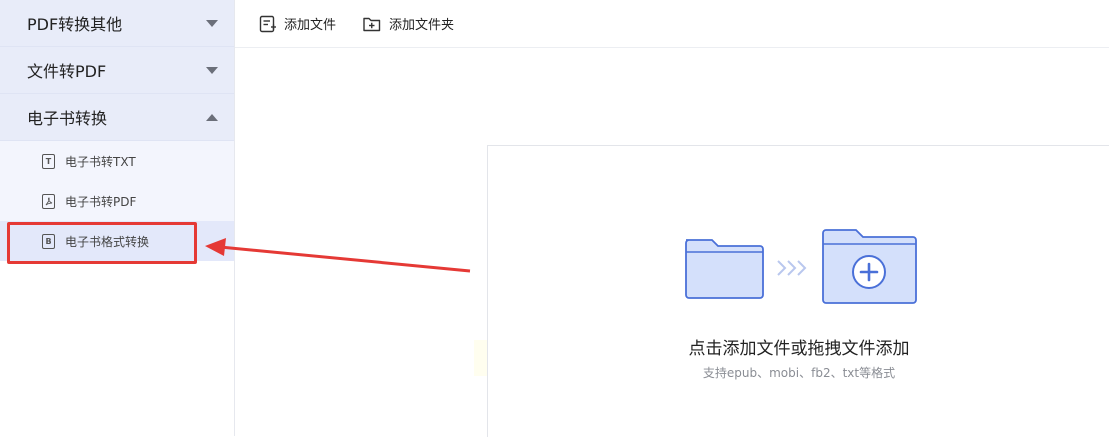 The image size is (1109, 437). I want to click on sidebar-item-ebook-to-txt: T 电子书转TXT, so click(117, 161).